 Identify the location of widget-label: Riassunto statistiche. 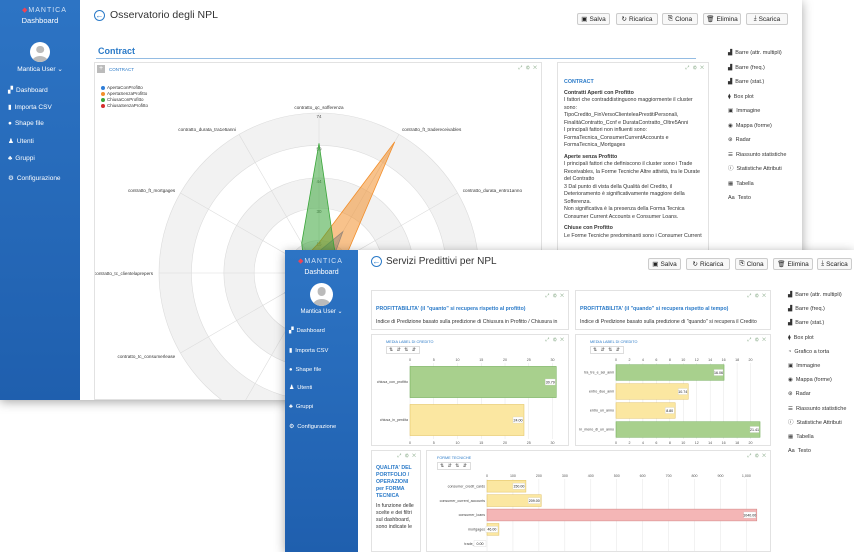
(761, 154).